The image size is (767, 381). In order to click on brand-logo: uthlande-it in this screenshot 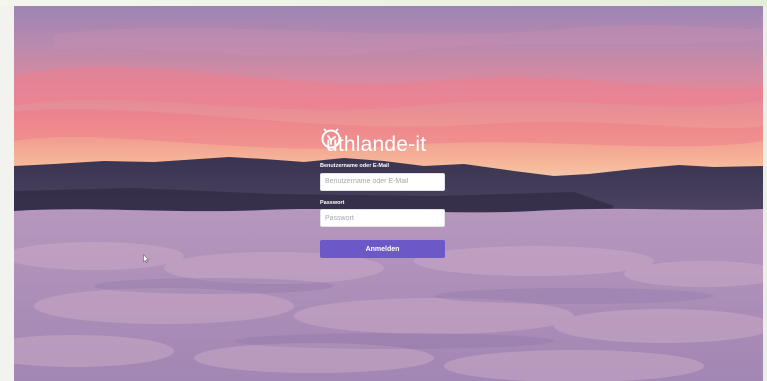, I will do `click(383, 144)`.